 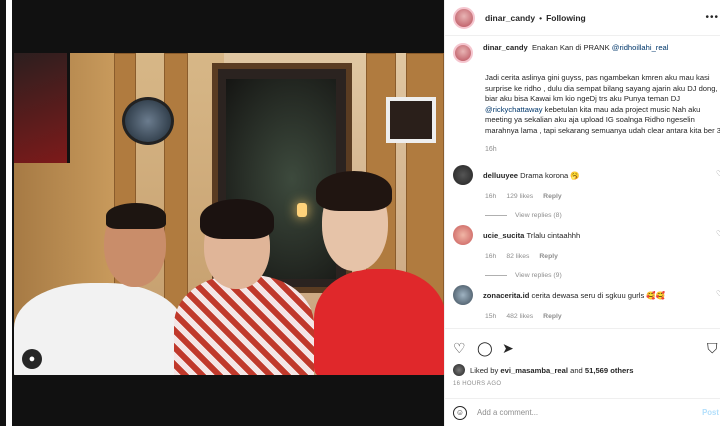 What do you see at coordinates (484, 370) in the screenshot?
I see `likes-prefix: Liked by` at bounding box center [484, 370].